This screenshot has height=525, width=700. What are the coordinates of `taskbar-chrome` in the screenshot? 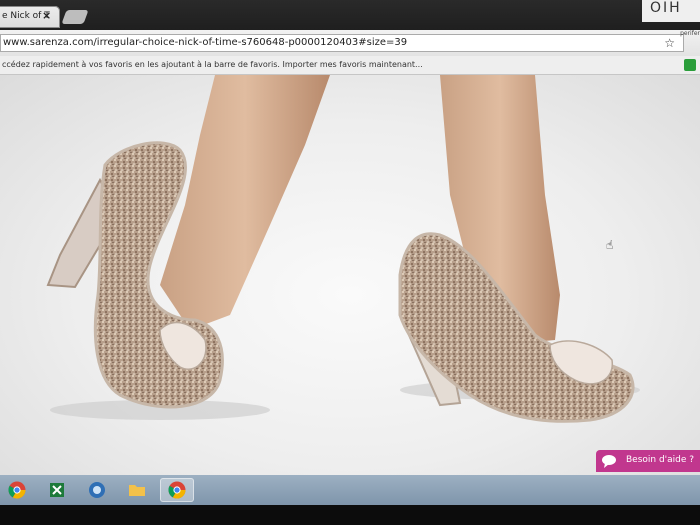 It's located at (17, 490).